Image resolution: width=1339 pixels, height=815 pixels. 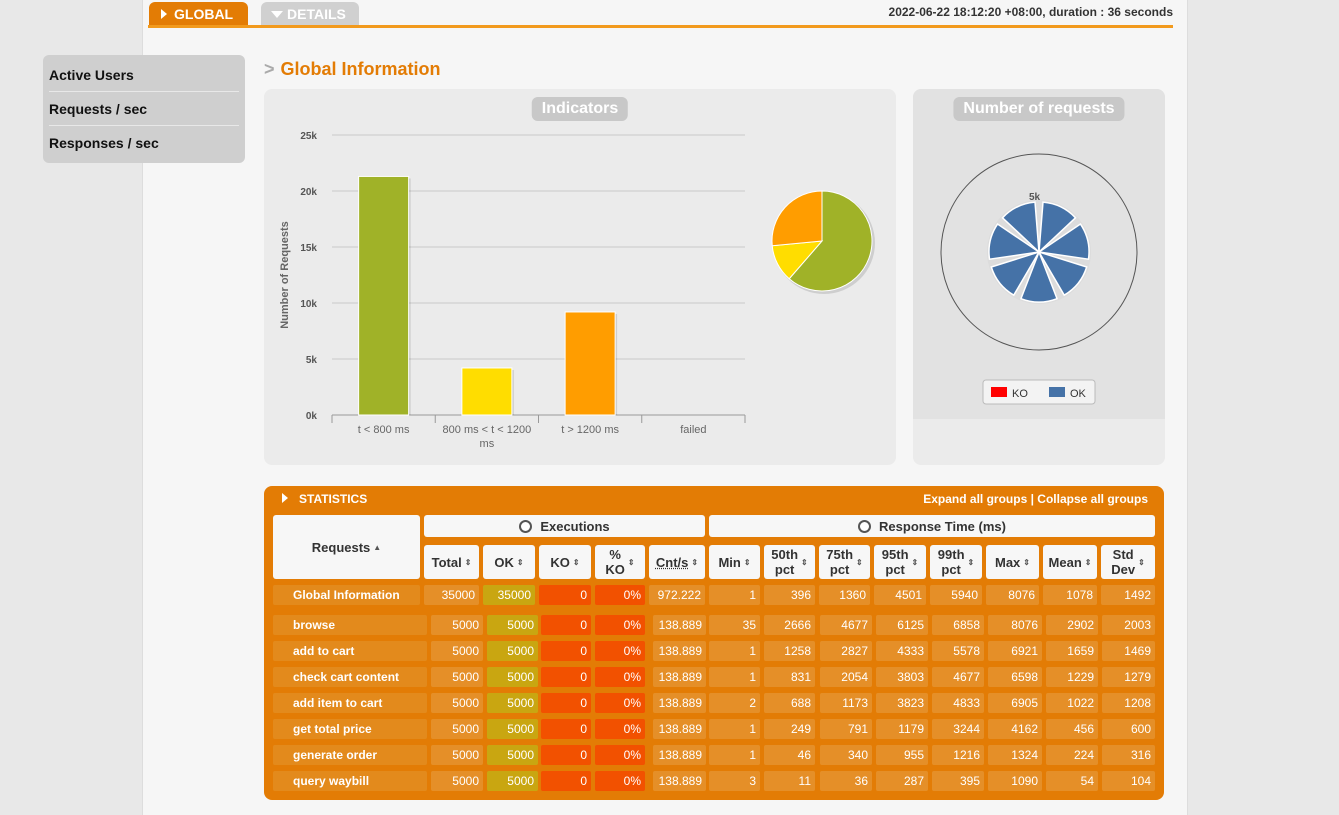 What do you see at coordinates (504, 562) in the screenshot?
I see `column-header-text: OK` at bounding box center [504, 562].